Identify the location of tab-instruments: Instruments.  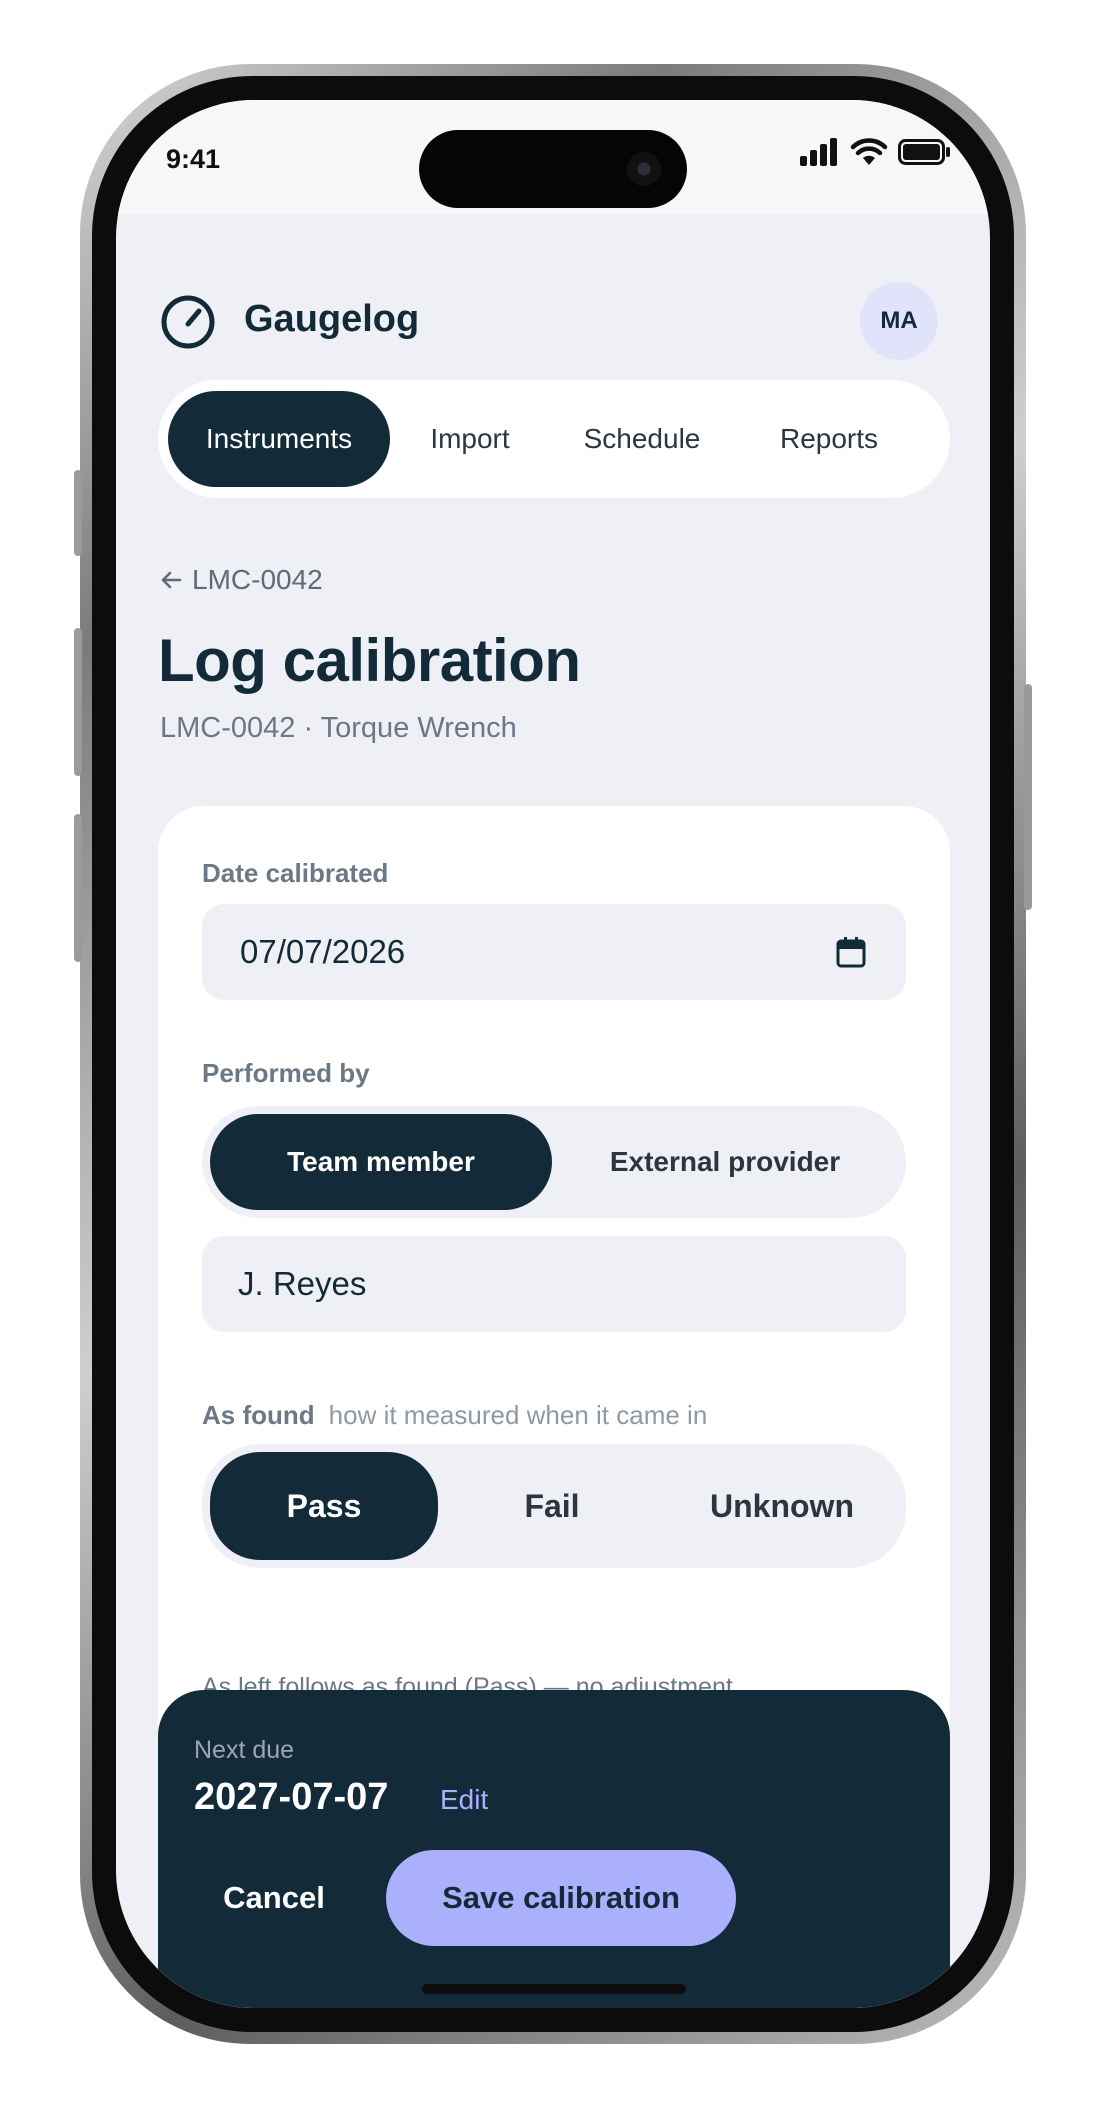
(279, 439).